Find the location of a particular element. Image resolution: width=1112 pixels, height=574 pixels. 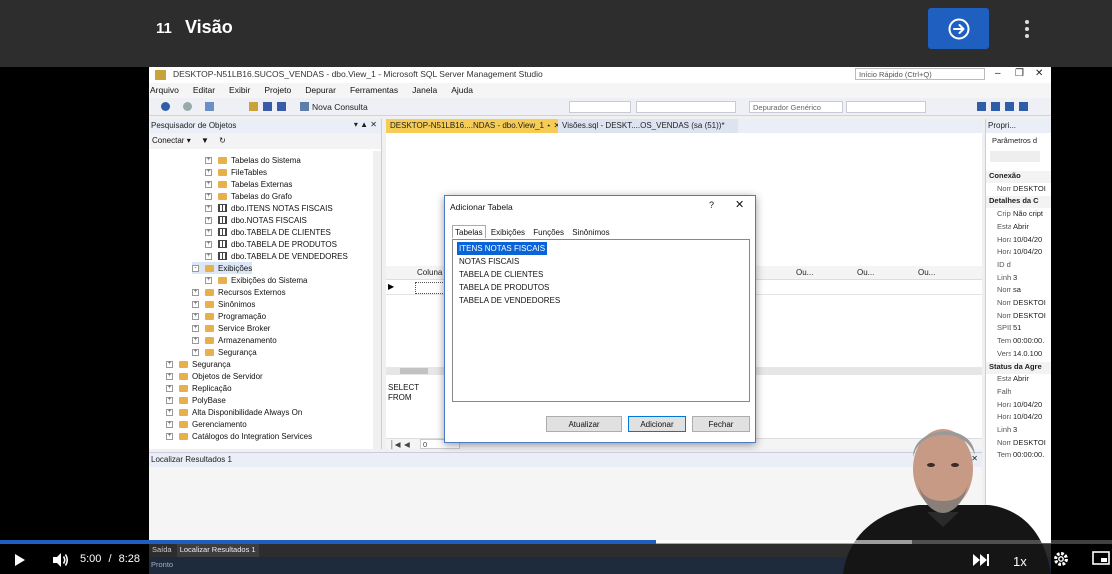

collapse-icon: - is located at coordinates (195, 268).